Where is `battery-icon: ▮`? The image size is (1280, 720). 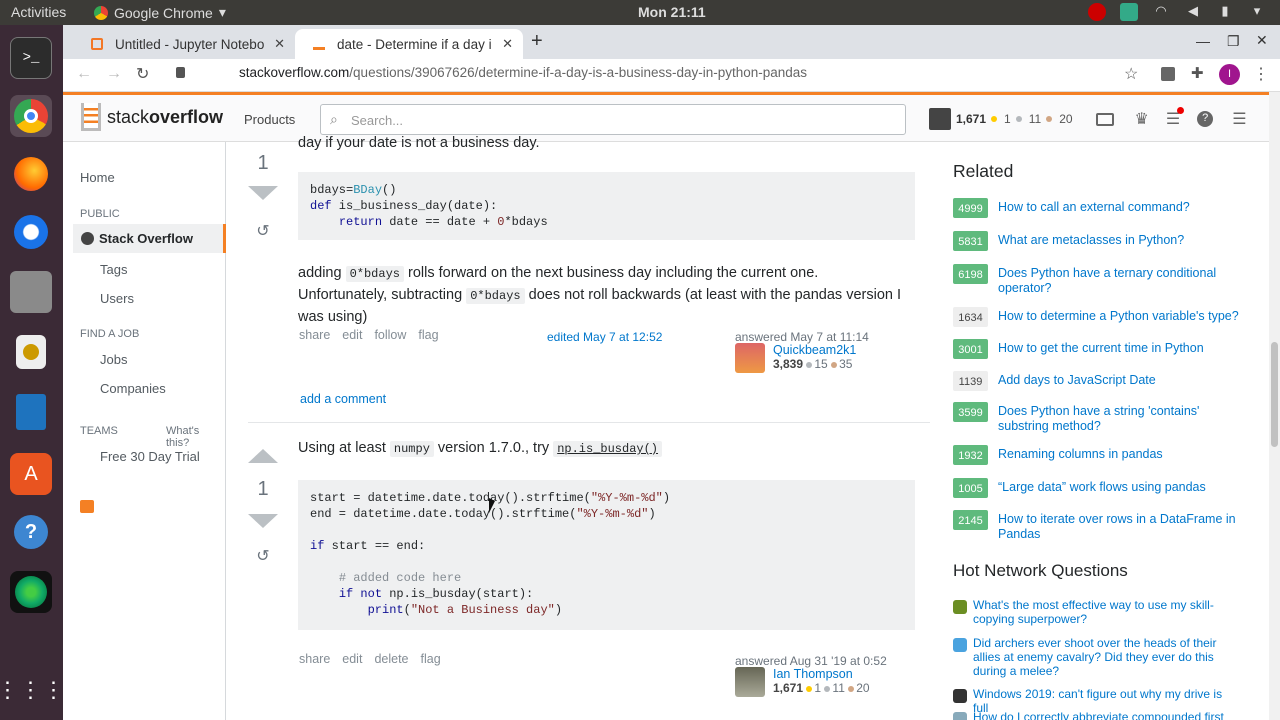 battery-icon: ▮ is located at coordinates (1225, 12).